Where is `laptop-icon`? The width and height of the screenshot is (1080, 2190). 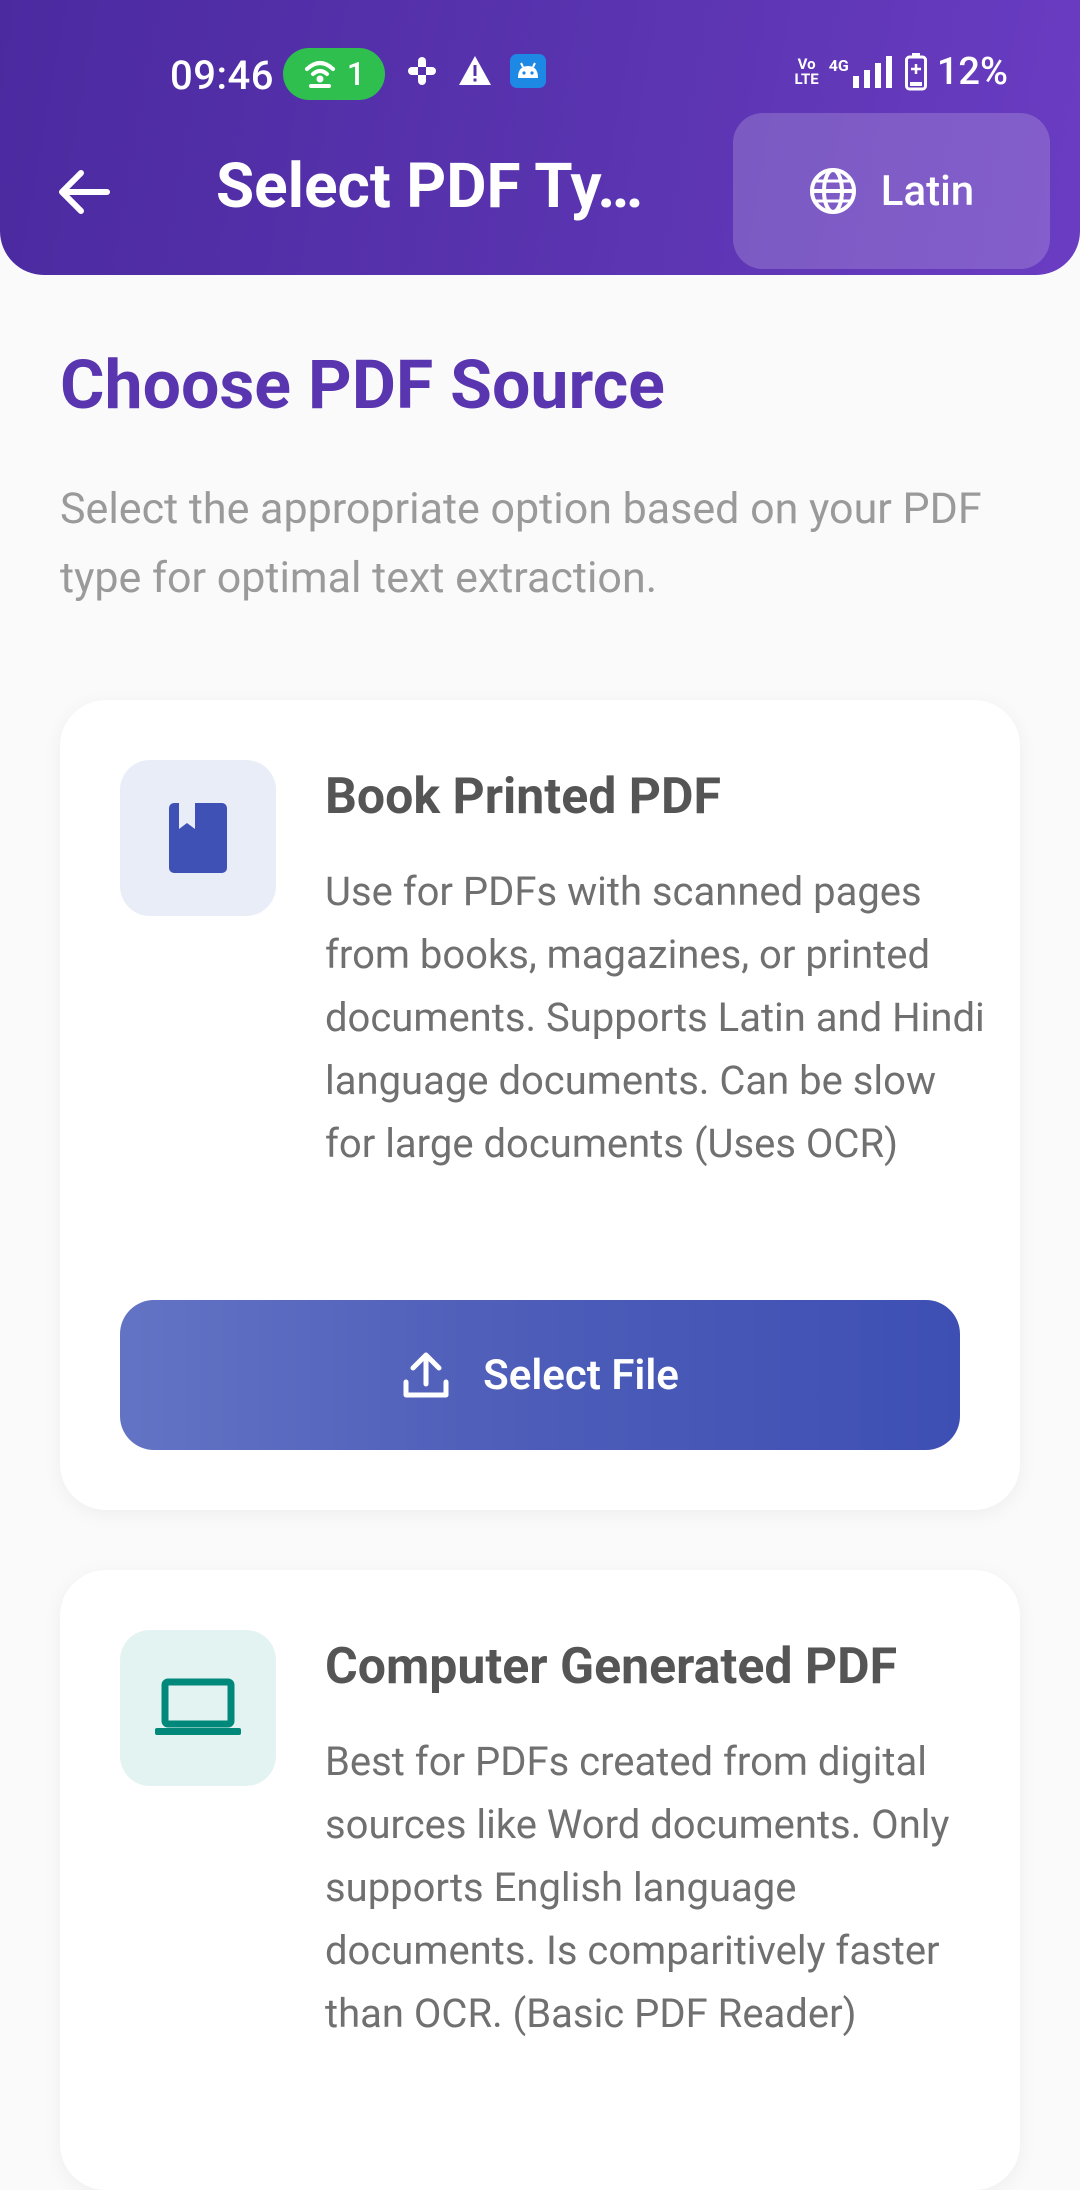 laptop-icon is located at coordinates (198, 1706).